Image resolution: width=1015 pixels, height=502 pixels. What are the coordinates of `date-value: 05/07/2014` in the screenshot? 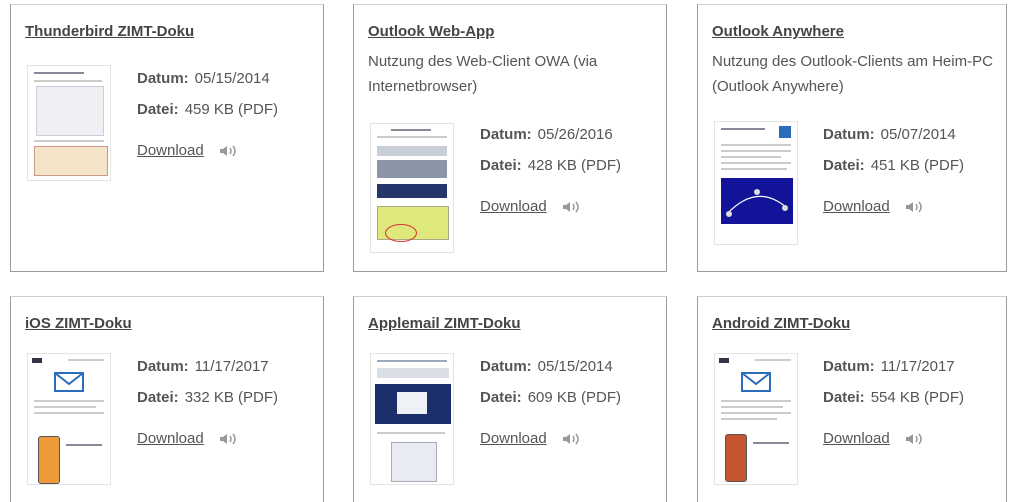 It's located at (918, 134).